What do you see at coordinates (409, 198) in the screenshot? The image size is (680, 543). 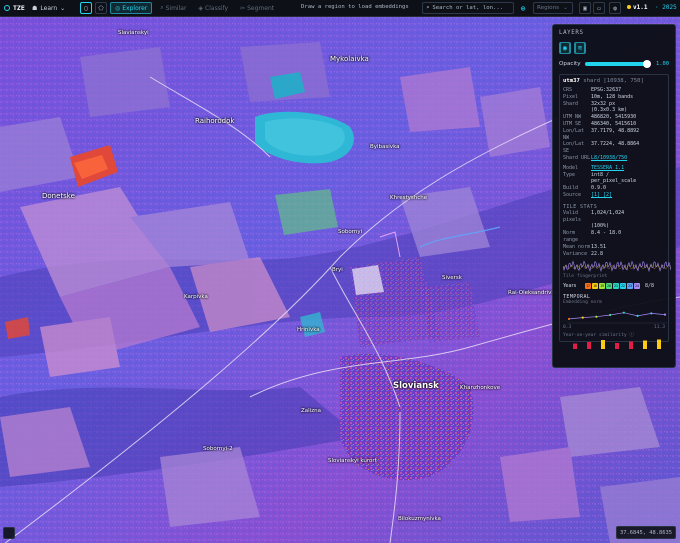 I see `place-label: Khrestyshche` at bounding box center [409, 198].